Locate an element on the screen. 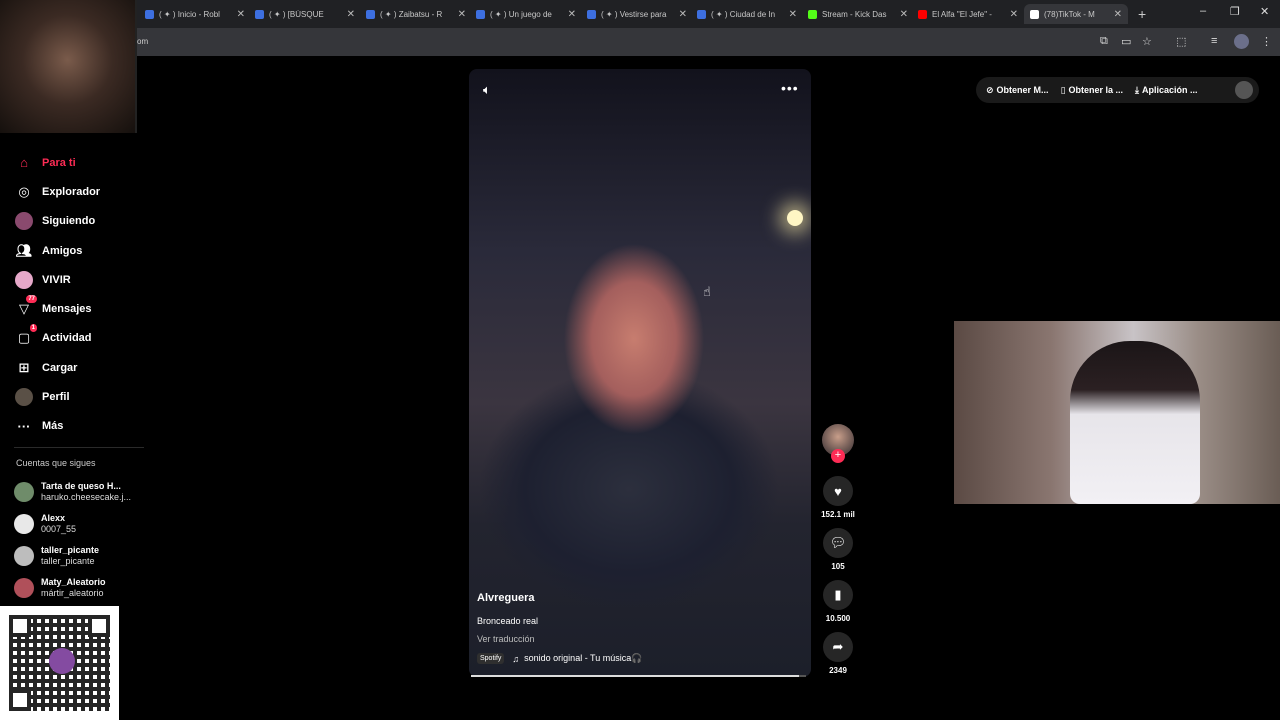 This screenshot has width=1280, height=720. browser-menu-icon: ⋮ is located at coordinates (1266, 41).